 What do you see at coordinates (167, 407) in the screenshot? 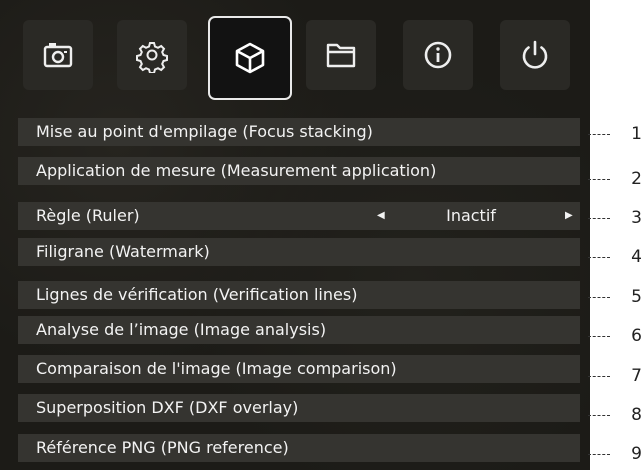
I see `menu-item-label: Superposition DXF (DXF overlay)` at bounding box center [167, 407].